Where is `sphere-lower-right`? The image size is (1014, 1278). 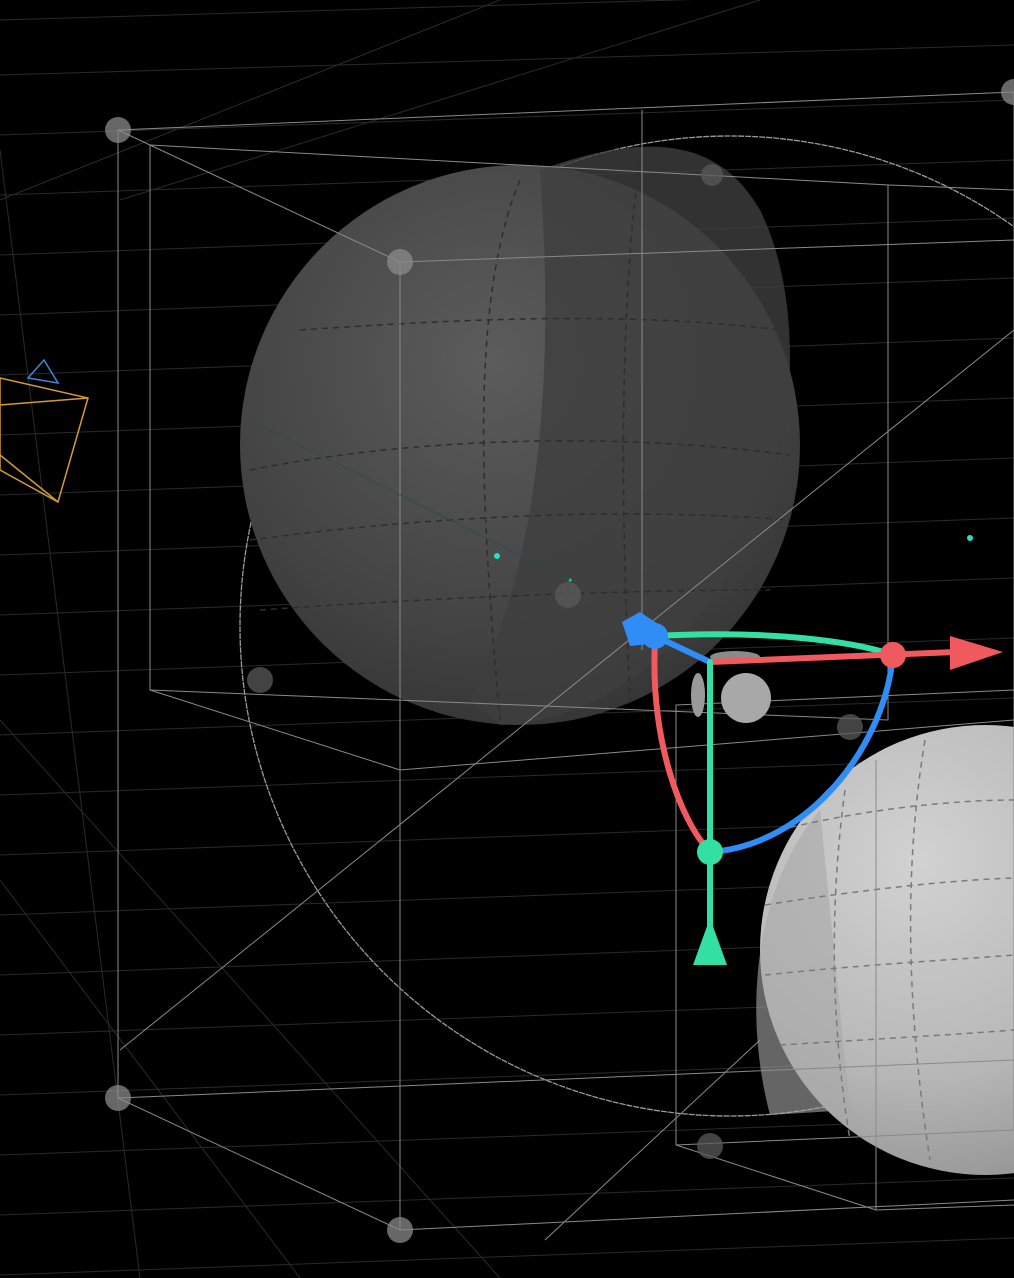
sphere-lower-right is located at coordinates (885, 950).